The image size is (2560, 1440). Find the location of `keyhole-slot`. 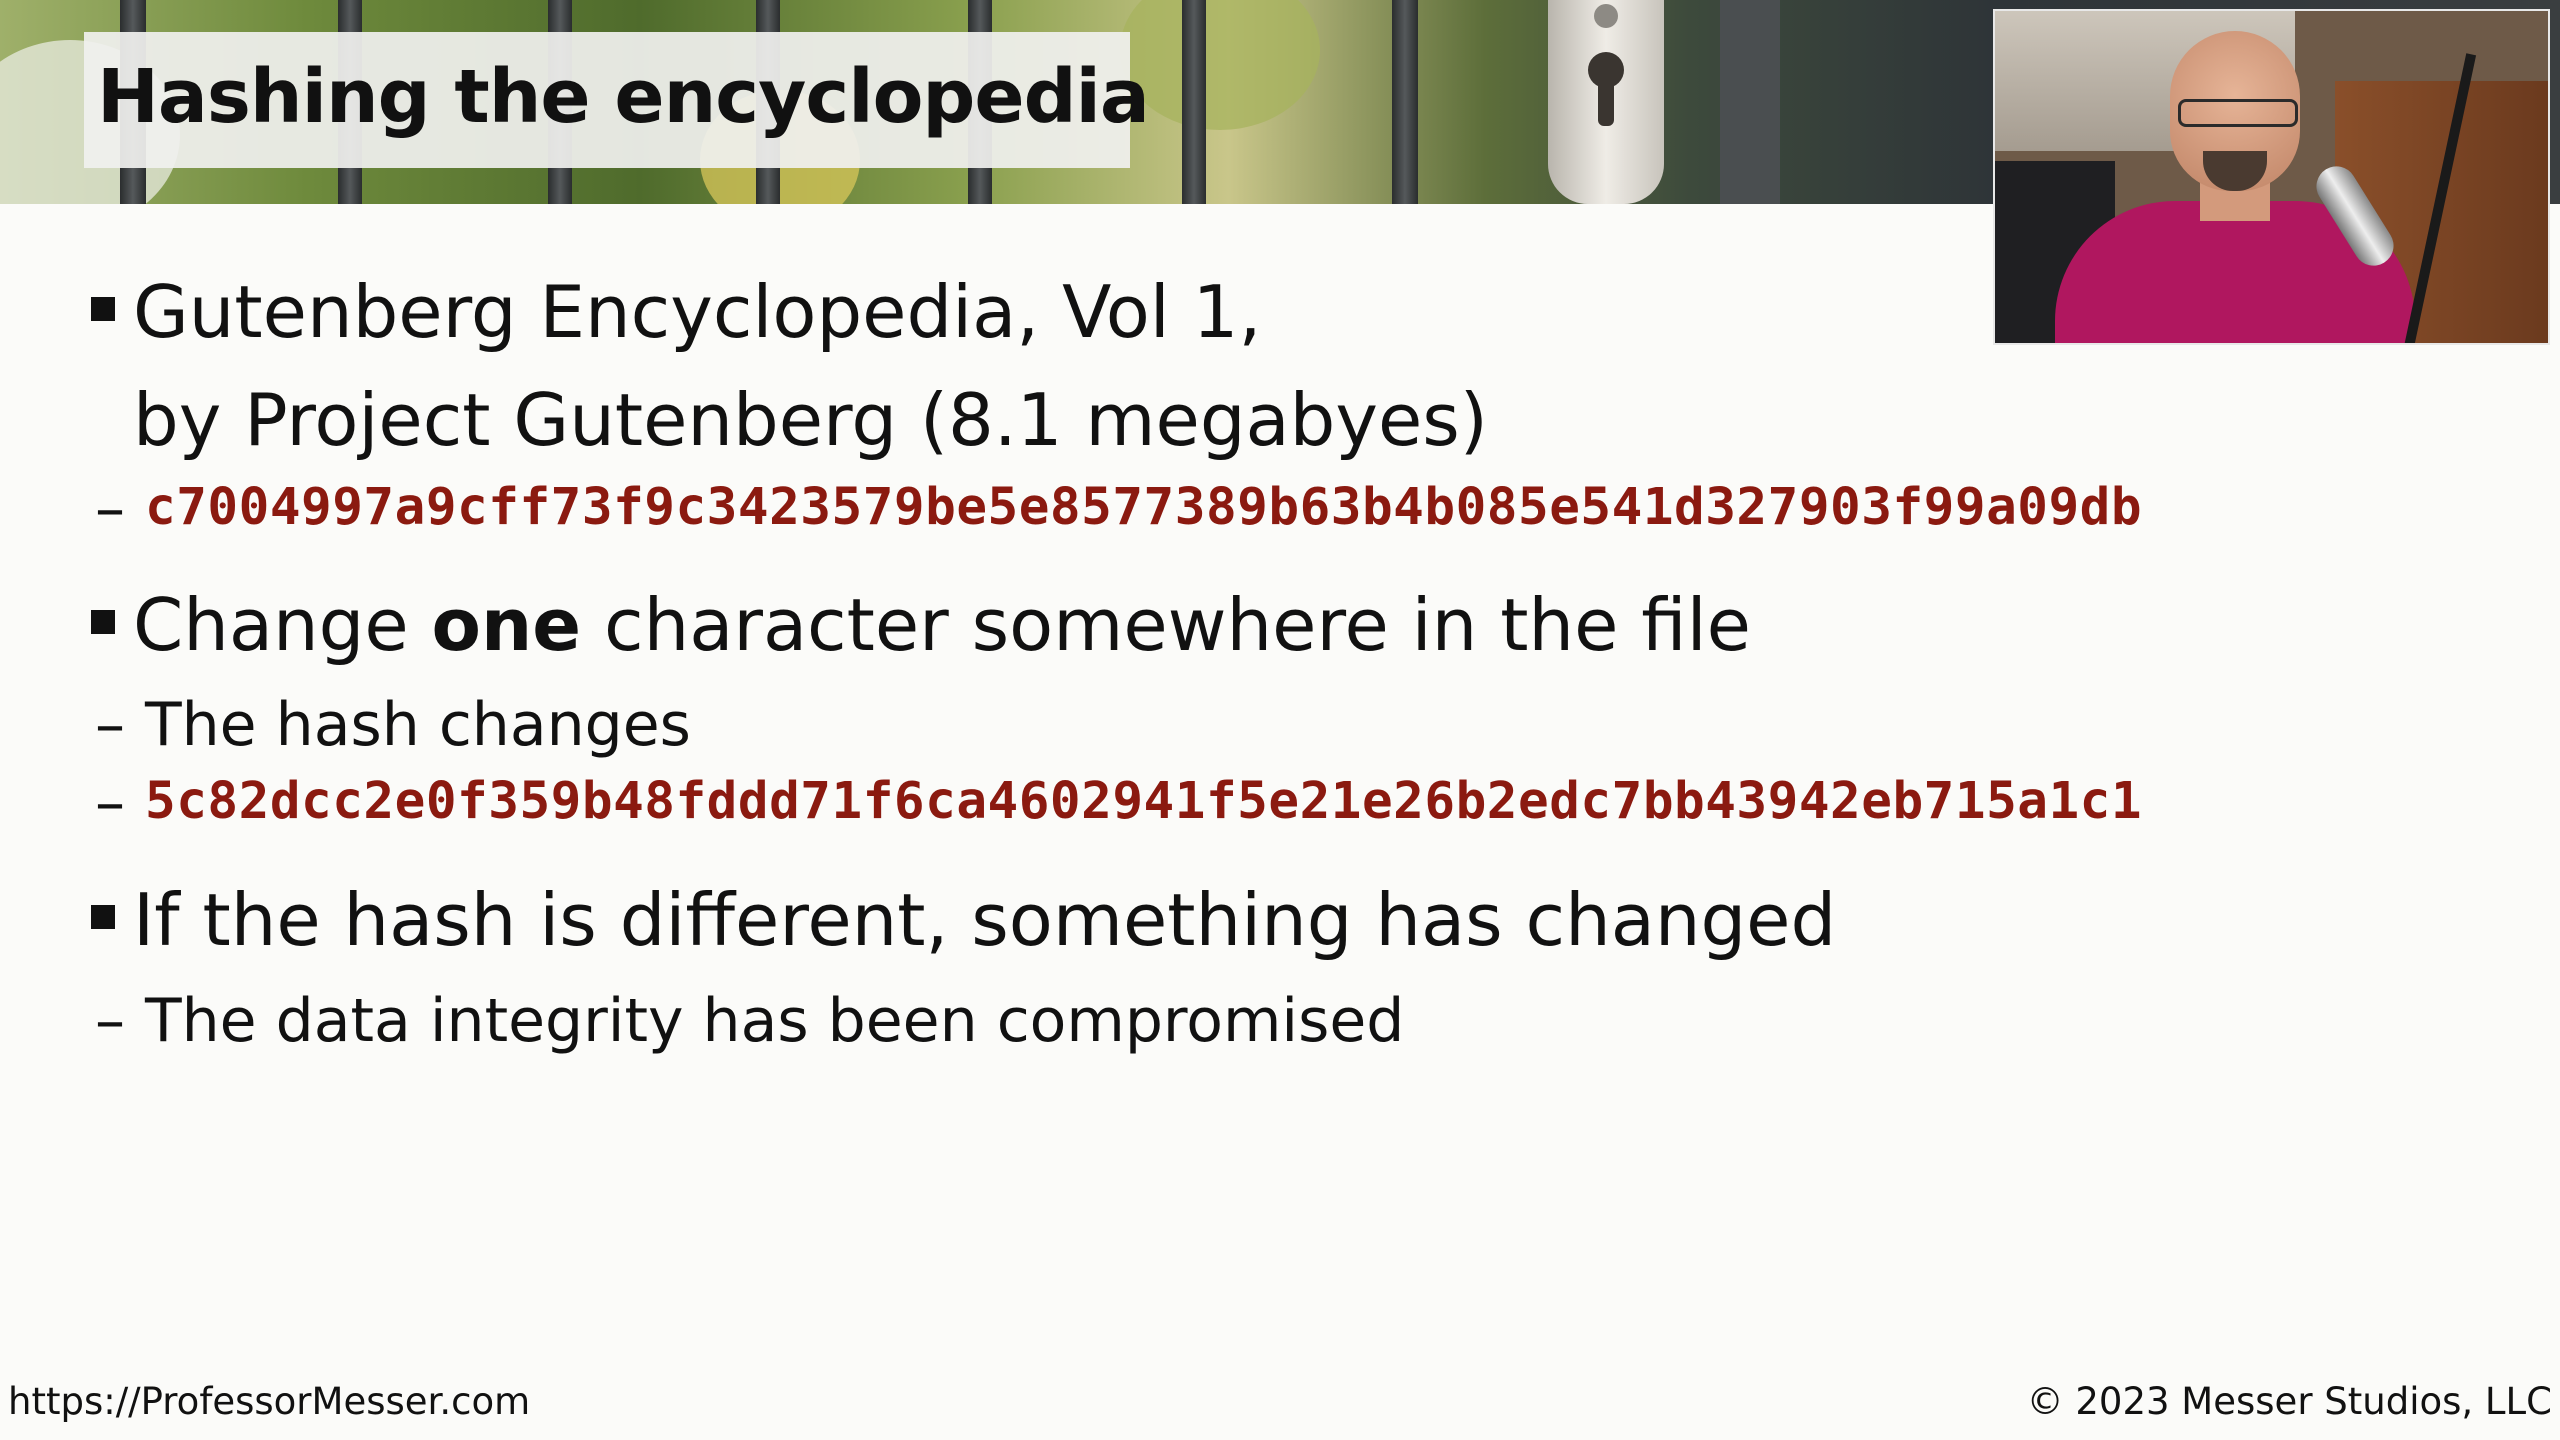

keyhole-slot is located at coordinates (1606, 103).